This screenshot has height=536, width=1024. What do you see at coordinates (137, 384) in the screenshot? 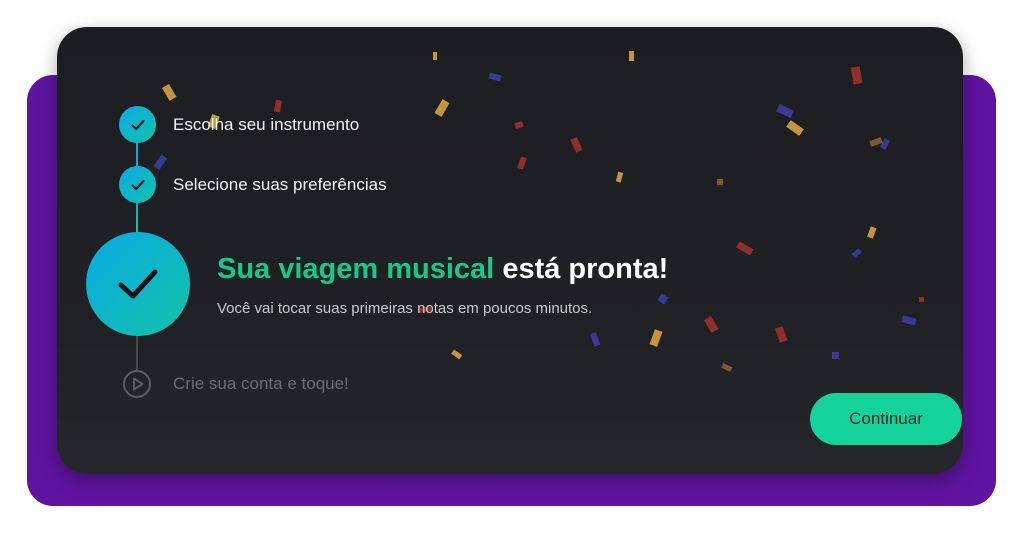
I see `play-circle-icon` at bounding box center [137, 384].